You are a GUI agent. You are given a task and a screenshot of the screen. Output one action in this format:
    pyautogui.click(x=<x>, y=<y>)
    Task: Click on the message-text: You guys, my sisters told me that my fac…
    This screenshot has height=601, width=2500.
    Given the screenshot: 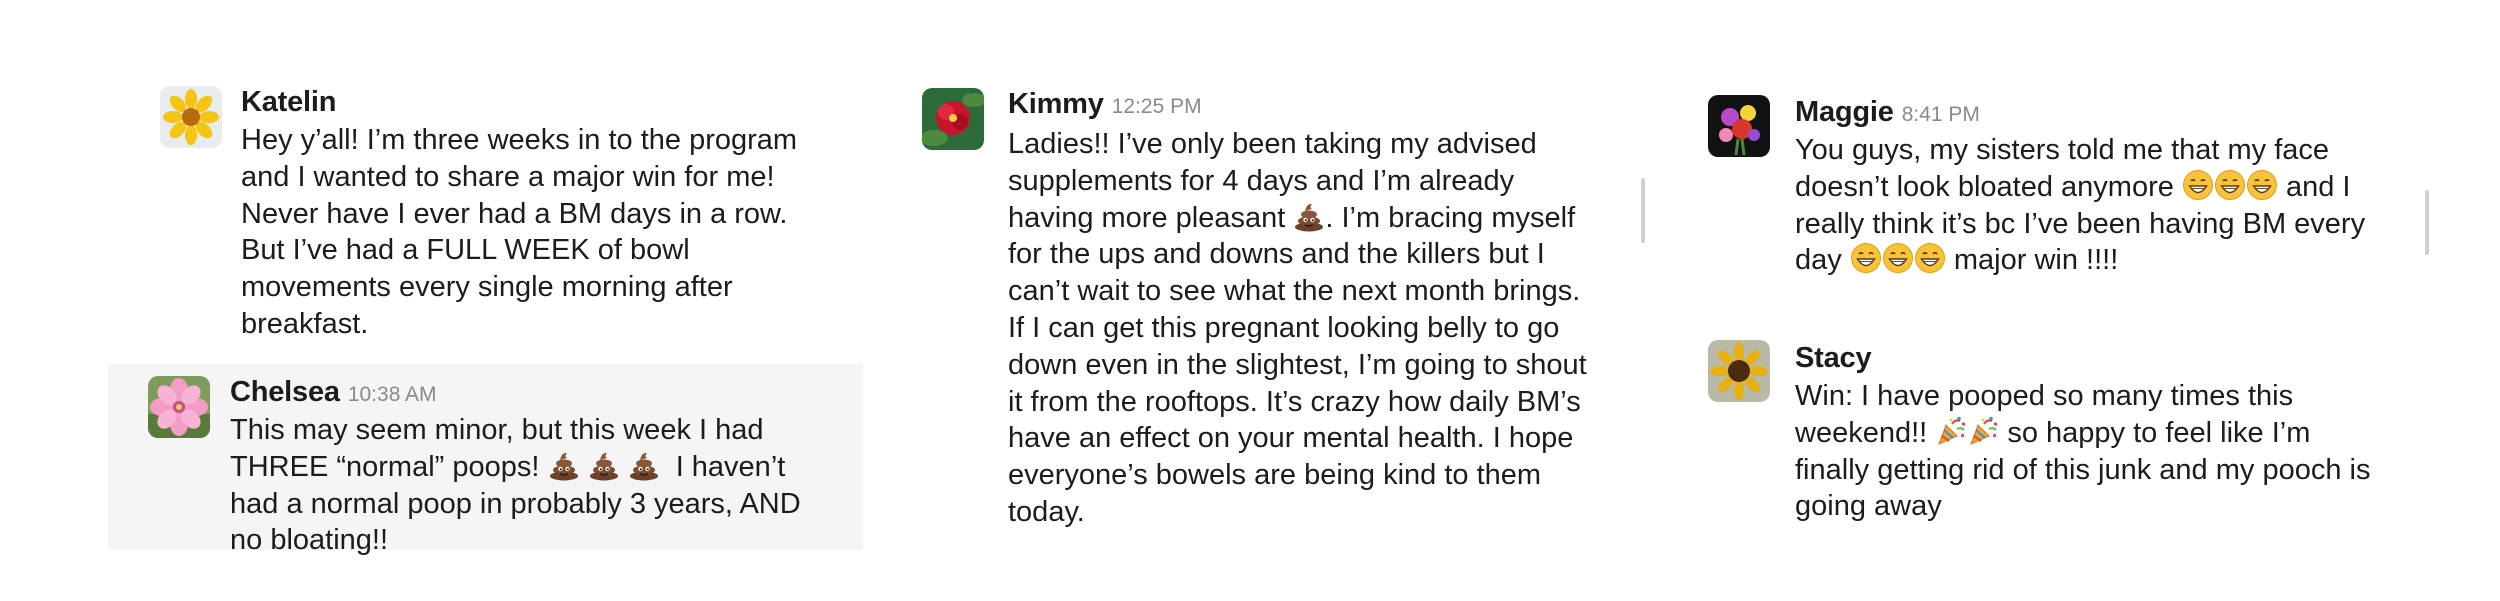 What is the action you would take?
    pyautogui.click(x=2080, y=205)
    